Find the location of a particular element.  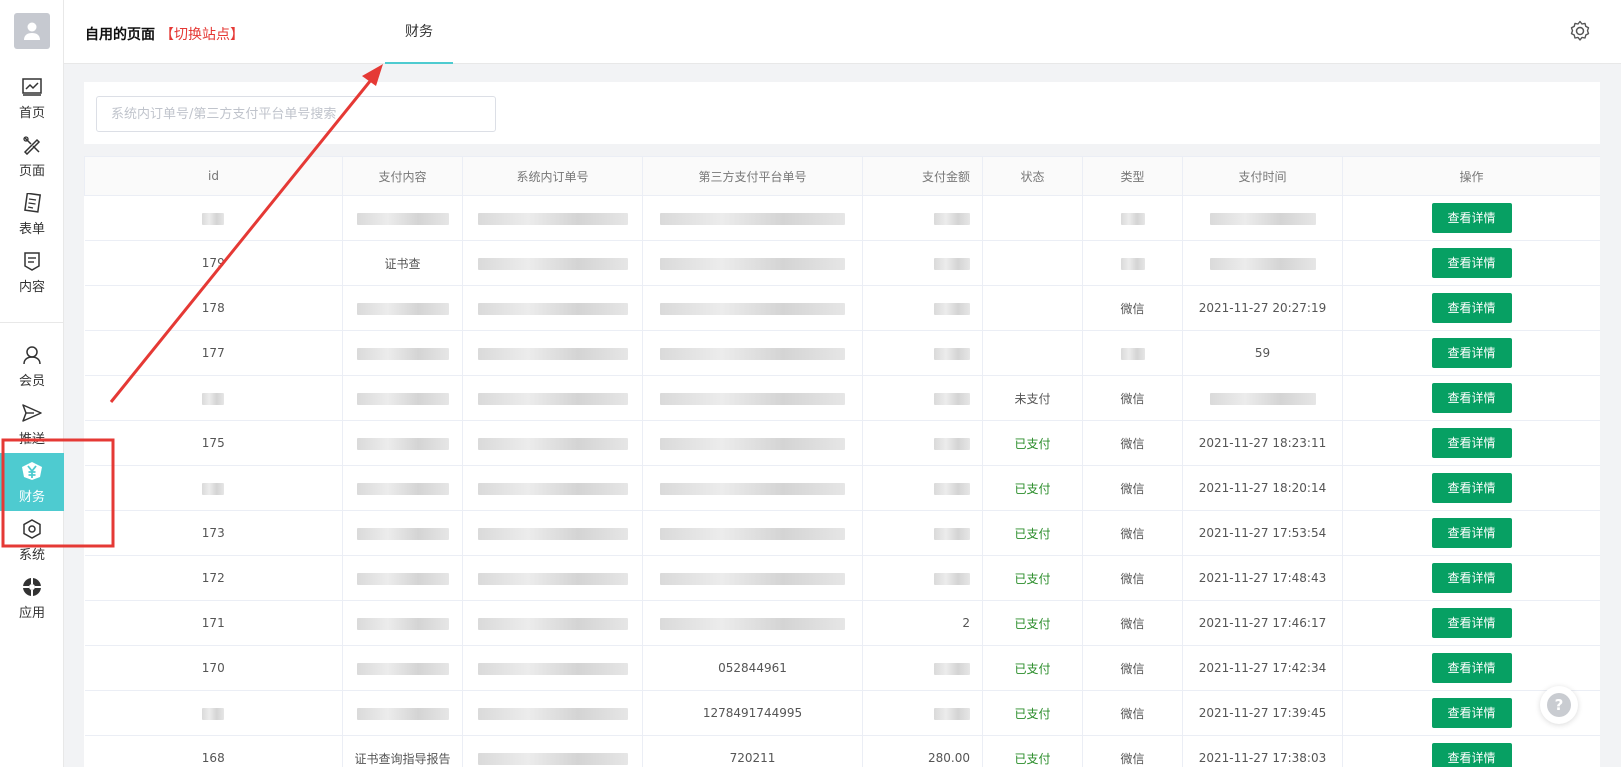

chart-icon is located at coordinates (32, 87).